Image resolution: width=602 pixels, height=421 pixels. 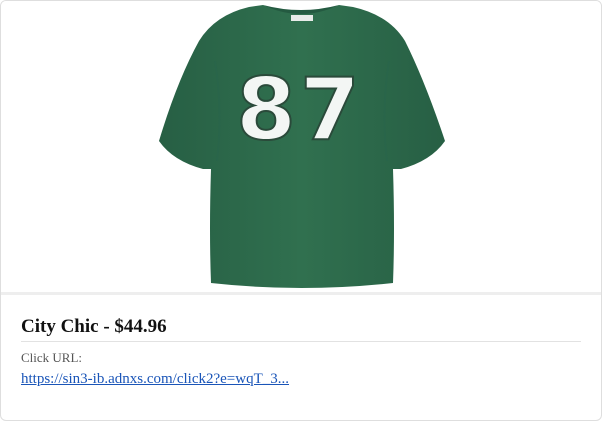 I want to click on neck-tag, so click(x=302, y=18).